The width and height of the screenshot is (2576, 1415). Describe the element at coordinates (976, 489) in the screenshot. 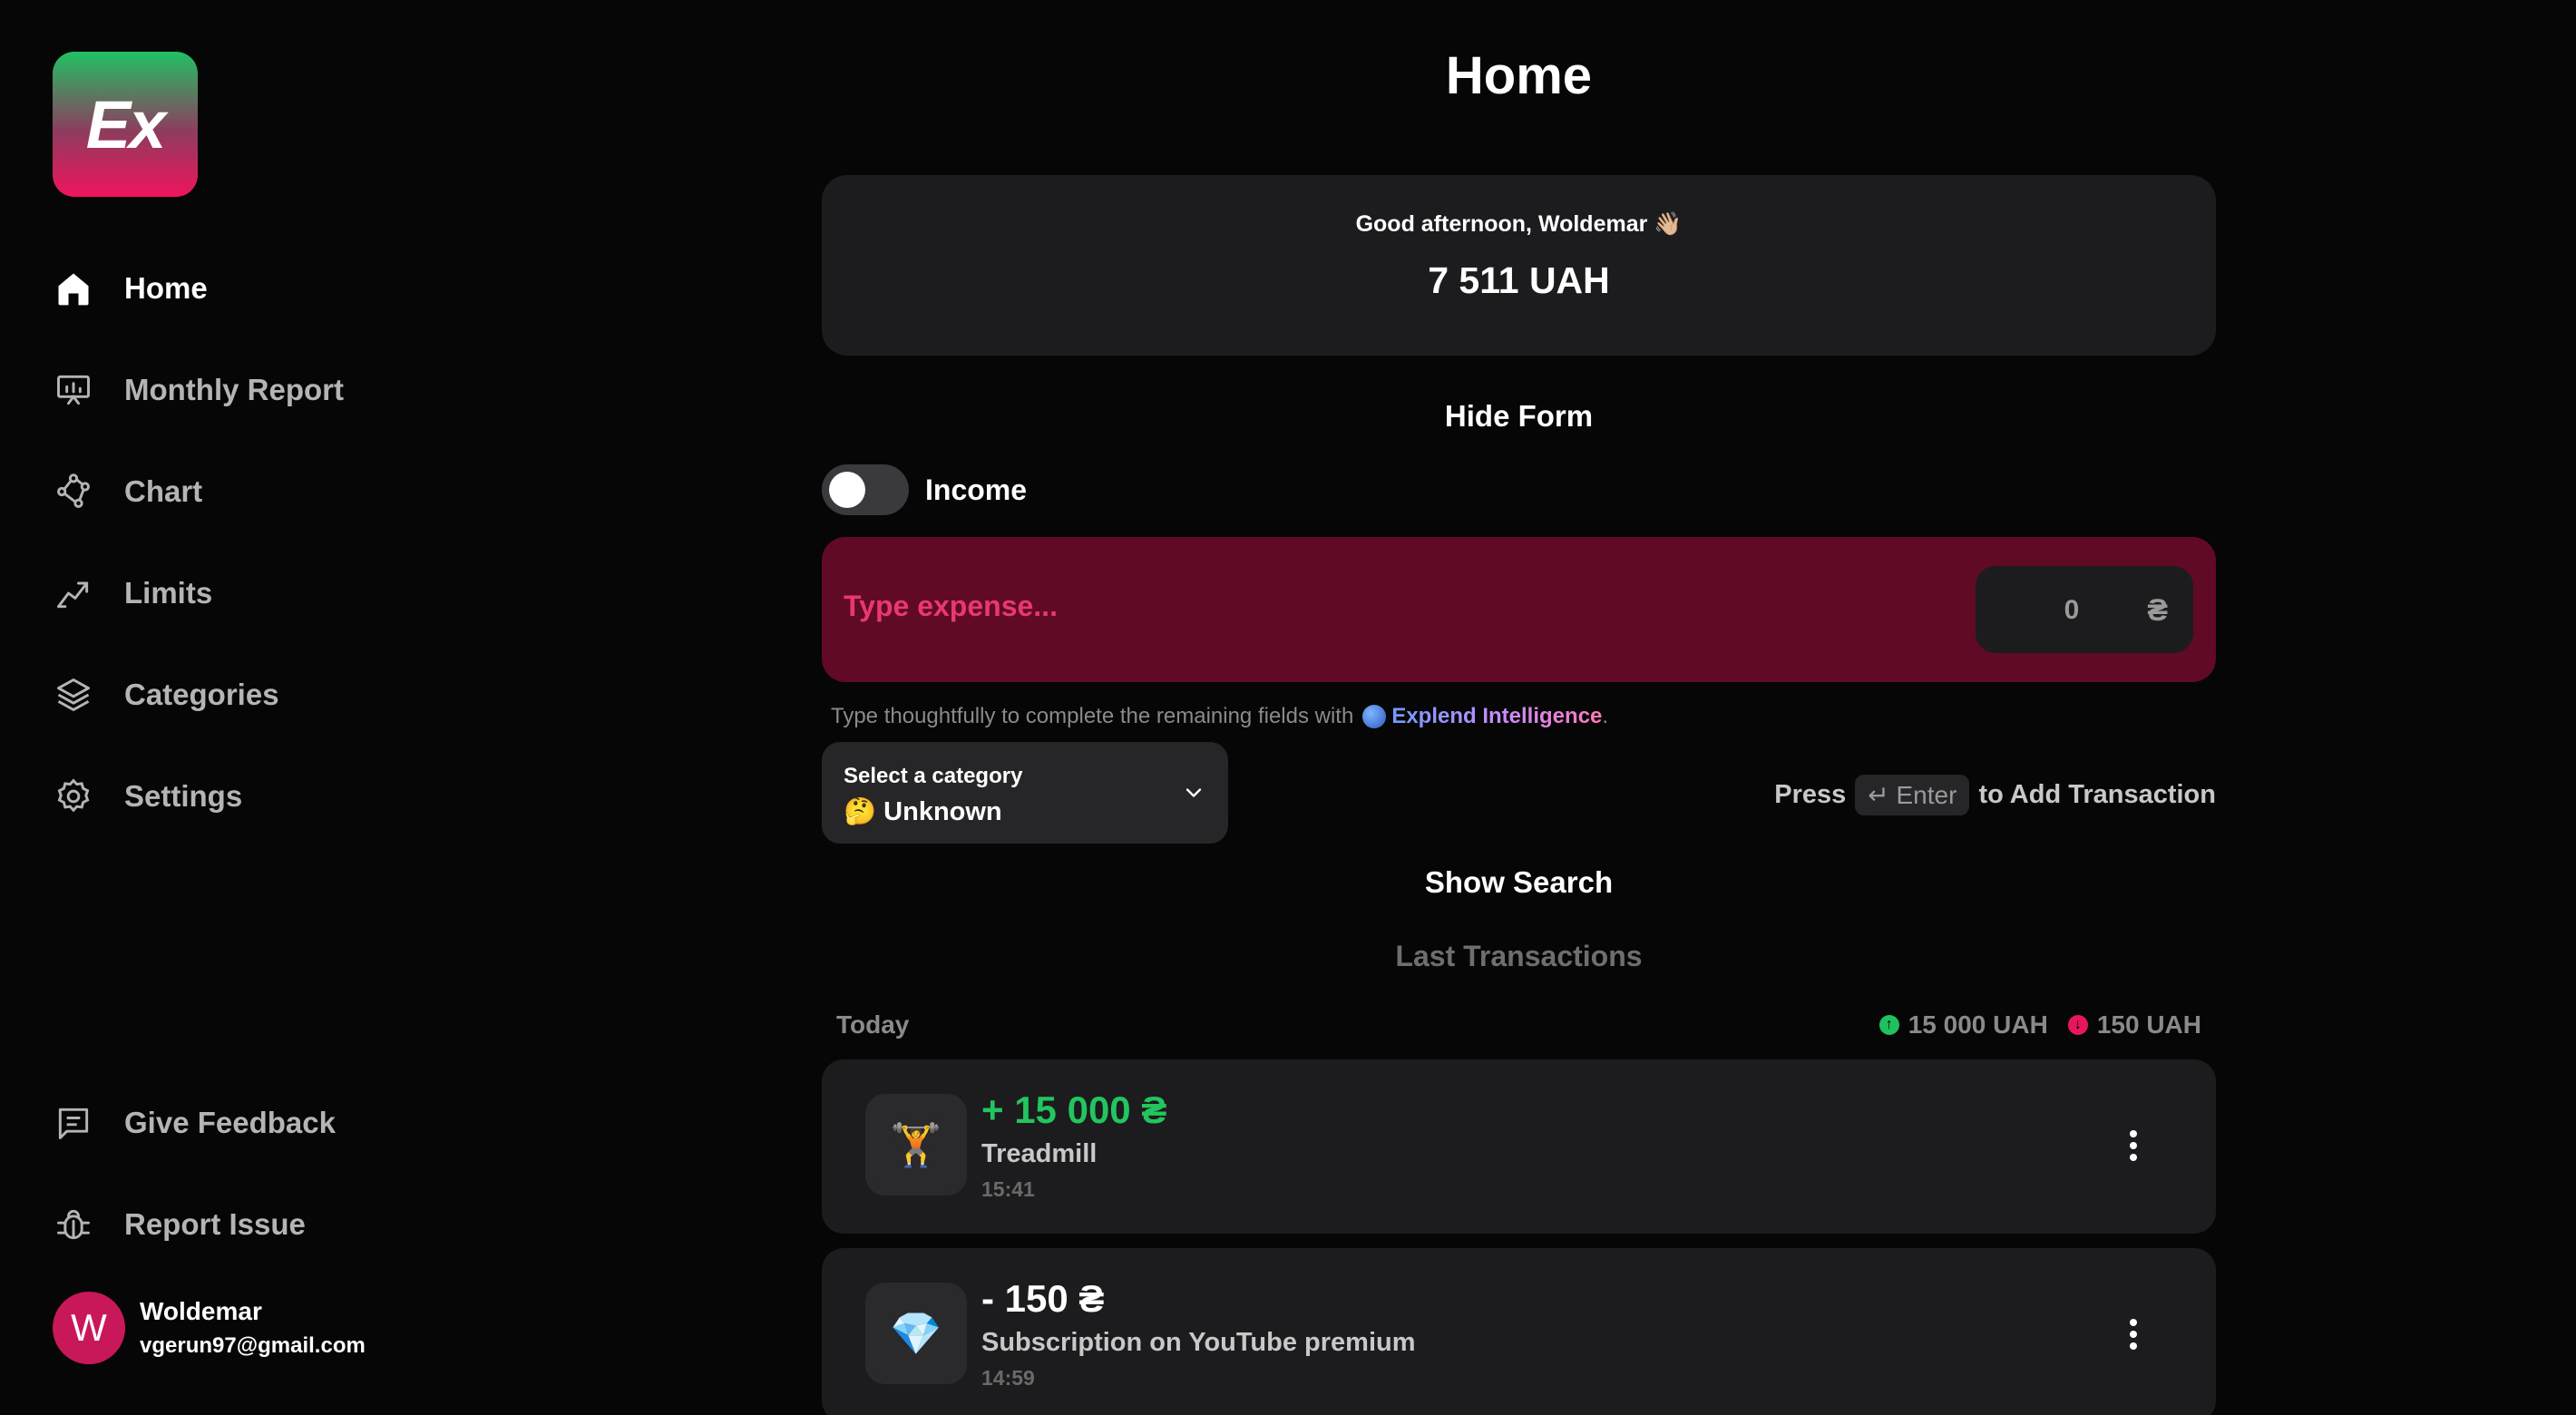

I see `income-toggle-label: Income` at that location.